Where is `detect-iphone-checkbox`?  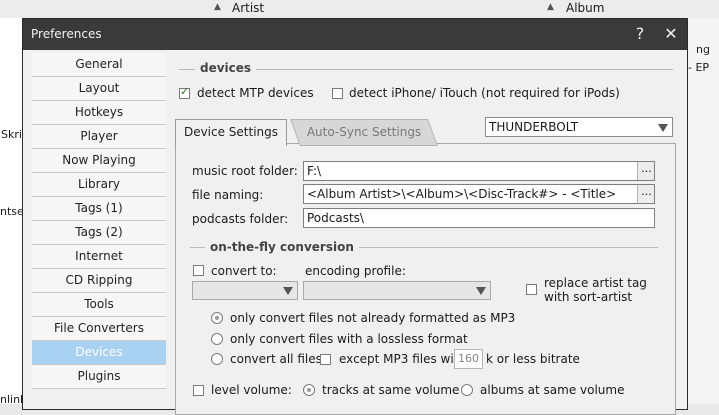
detect-iphone-checkbox is located at coordinates (337, 93).